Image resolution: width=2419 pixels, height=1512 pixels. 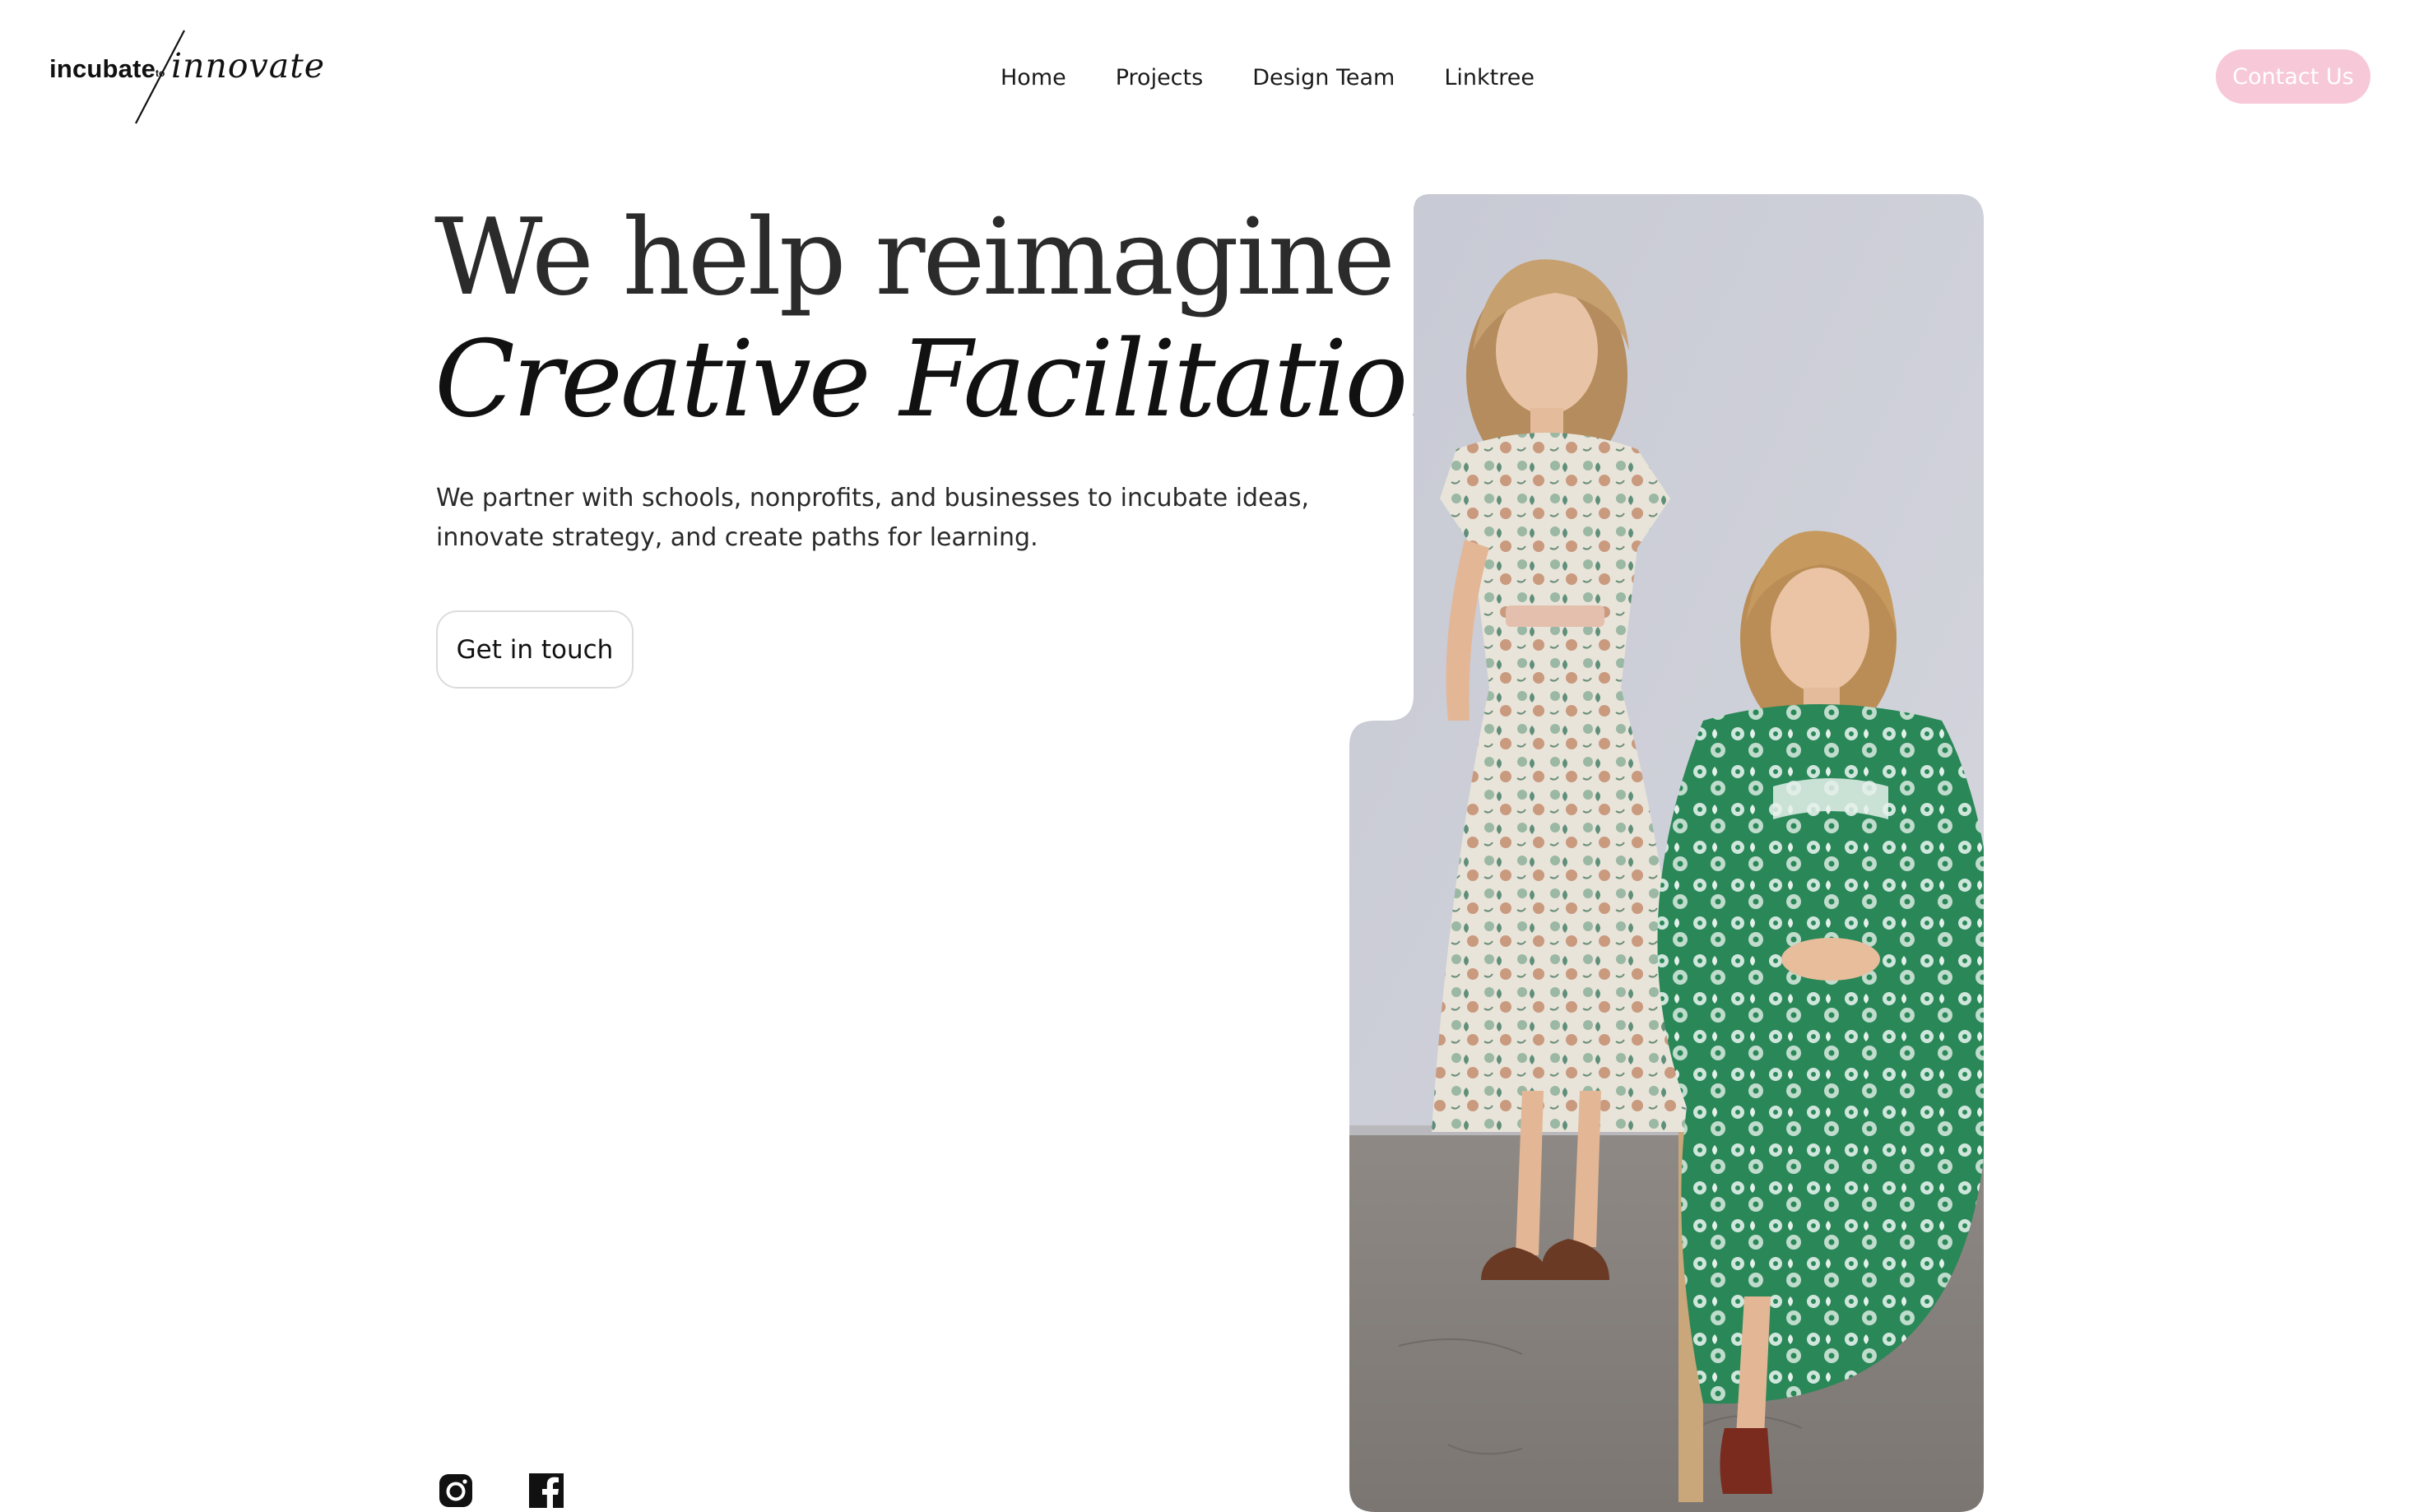 I want to click on instagram-glyph, so click(x=455, y=1490).